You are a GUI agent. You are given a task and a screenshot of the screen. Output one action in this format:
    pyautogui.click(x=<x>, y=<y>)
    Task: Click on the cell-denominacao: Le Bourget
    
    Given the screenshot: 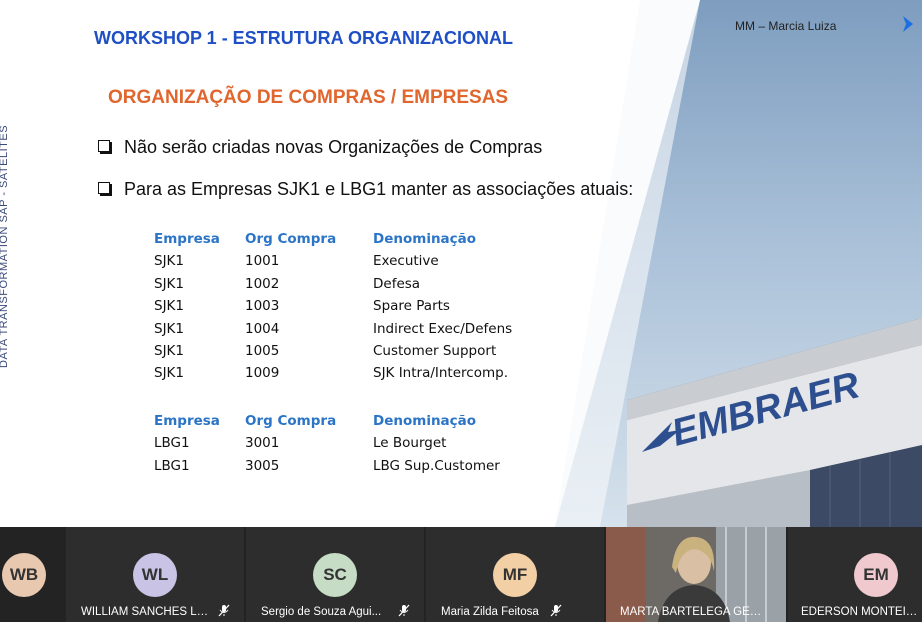 What is the action you would take?
    pyautogui.click(x=410, y=443)
    